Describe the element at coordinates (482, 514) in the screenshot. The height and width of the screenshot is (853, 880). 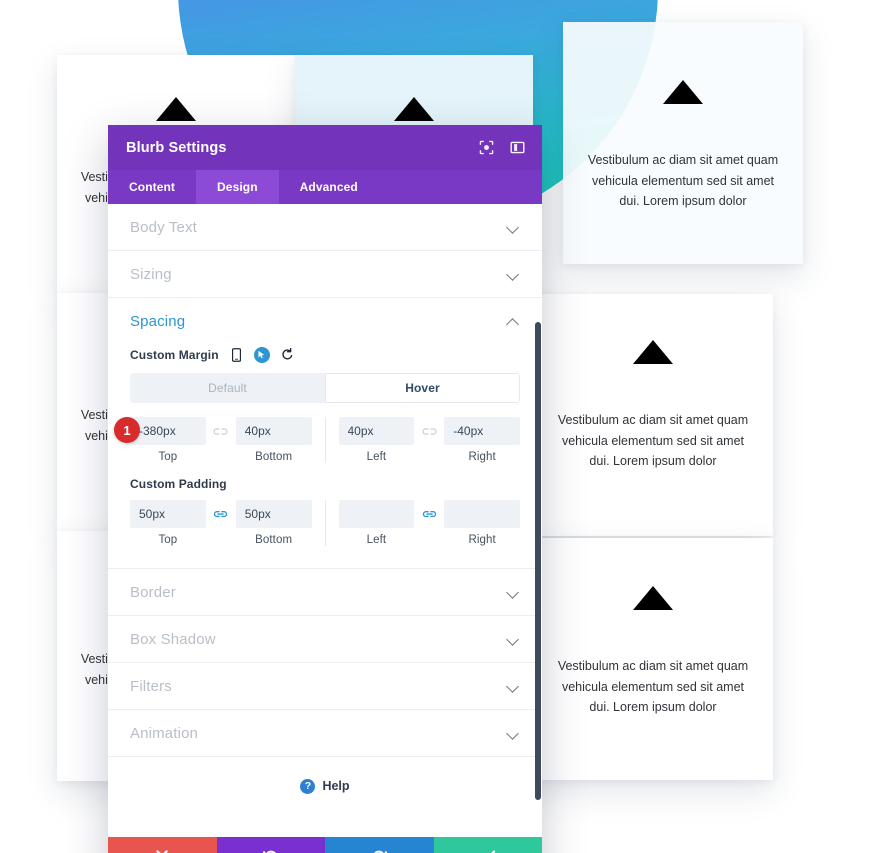
I see `padding-right-input` at that location.